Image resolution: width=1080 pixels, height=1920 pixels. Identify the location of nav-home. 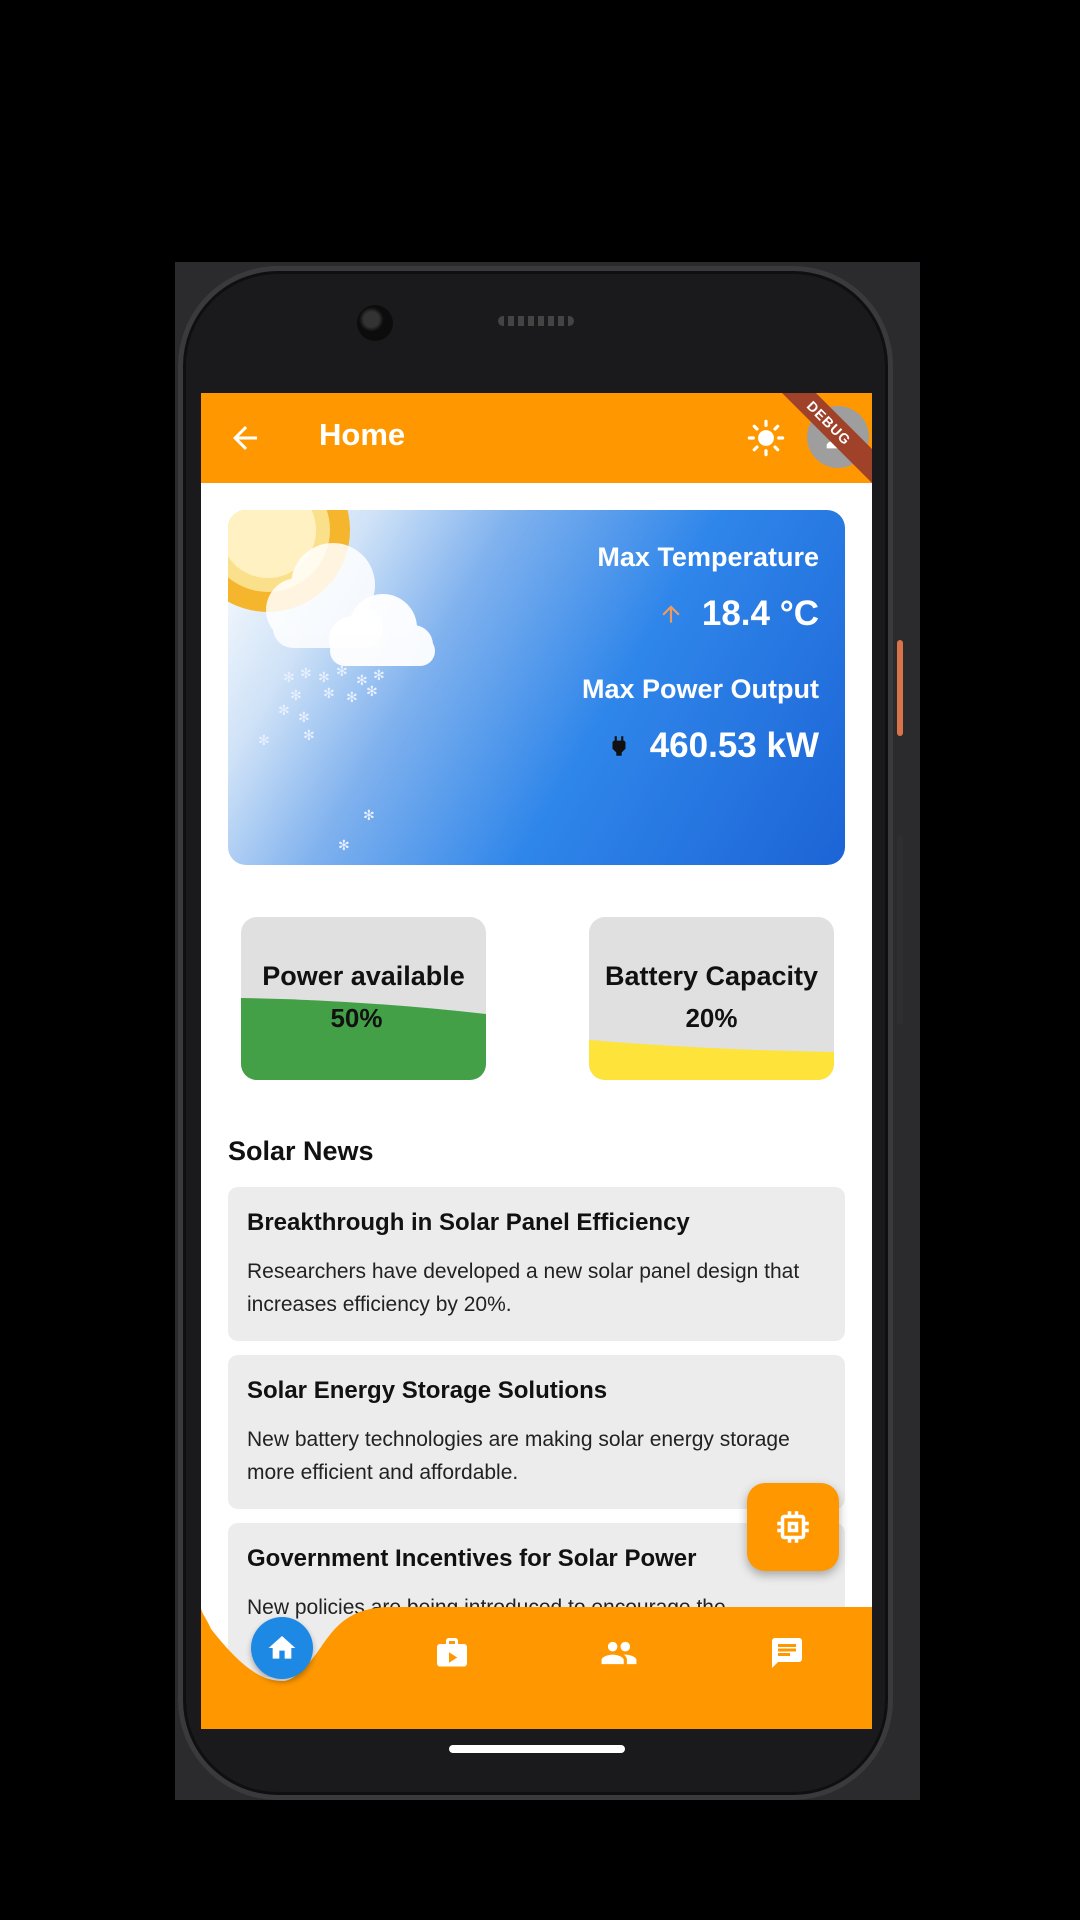
(282, 1648).